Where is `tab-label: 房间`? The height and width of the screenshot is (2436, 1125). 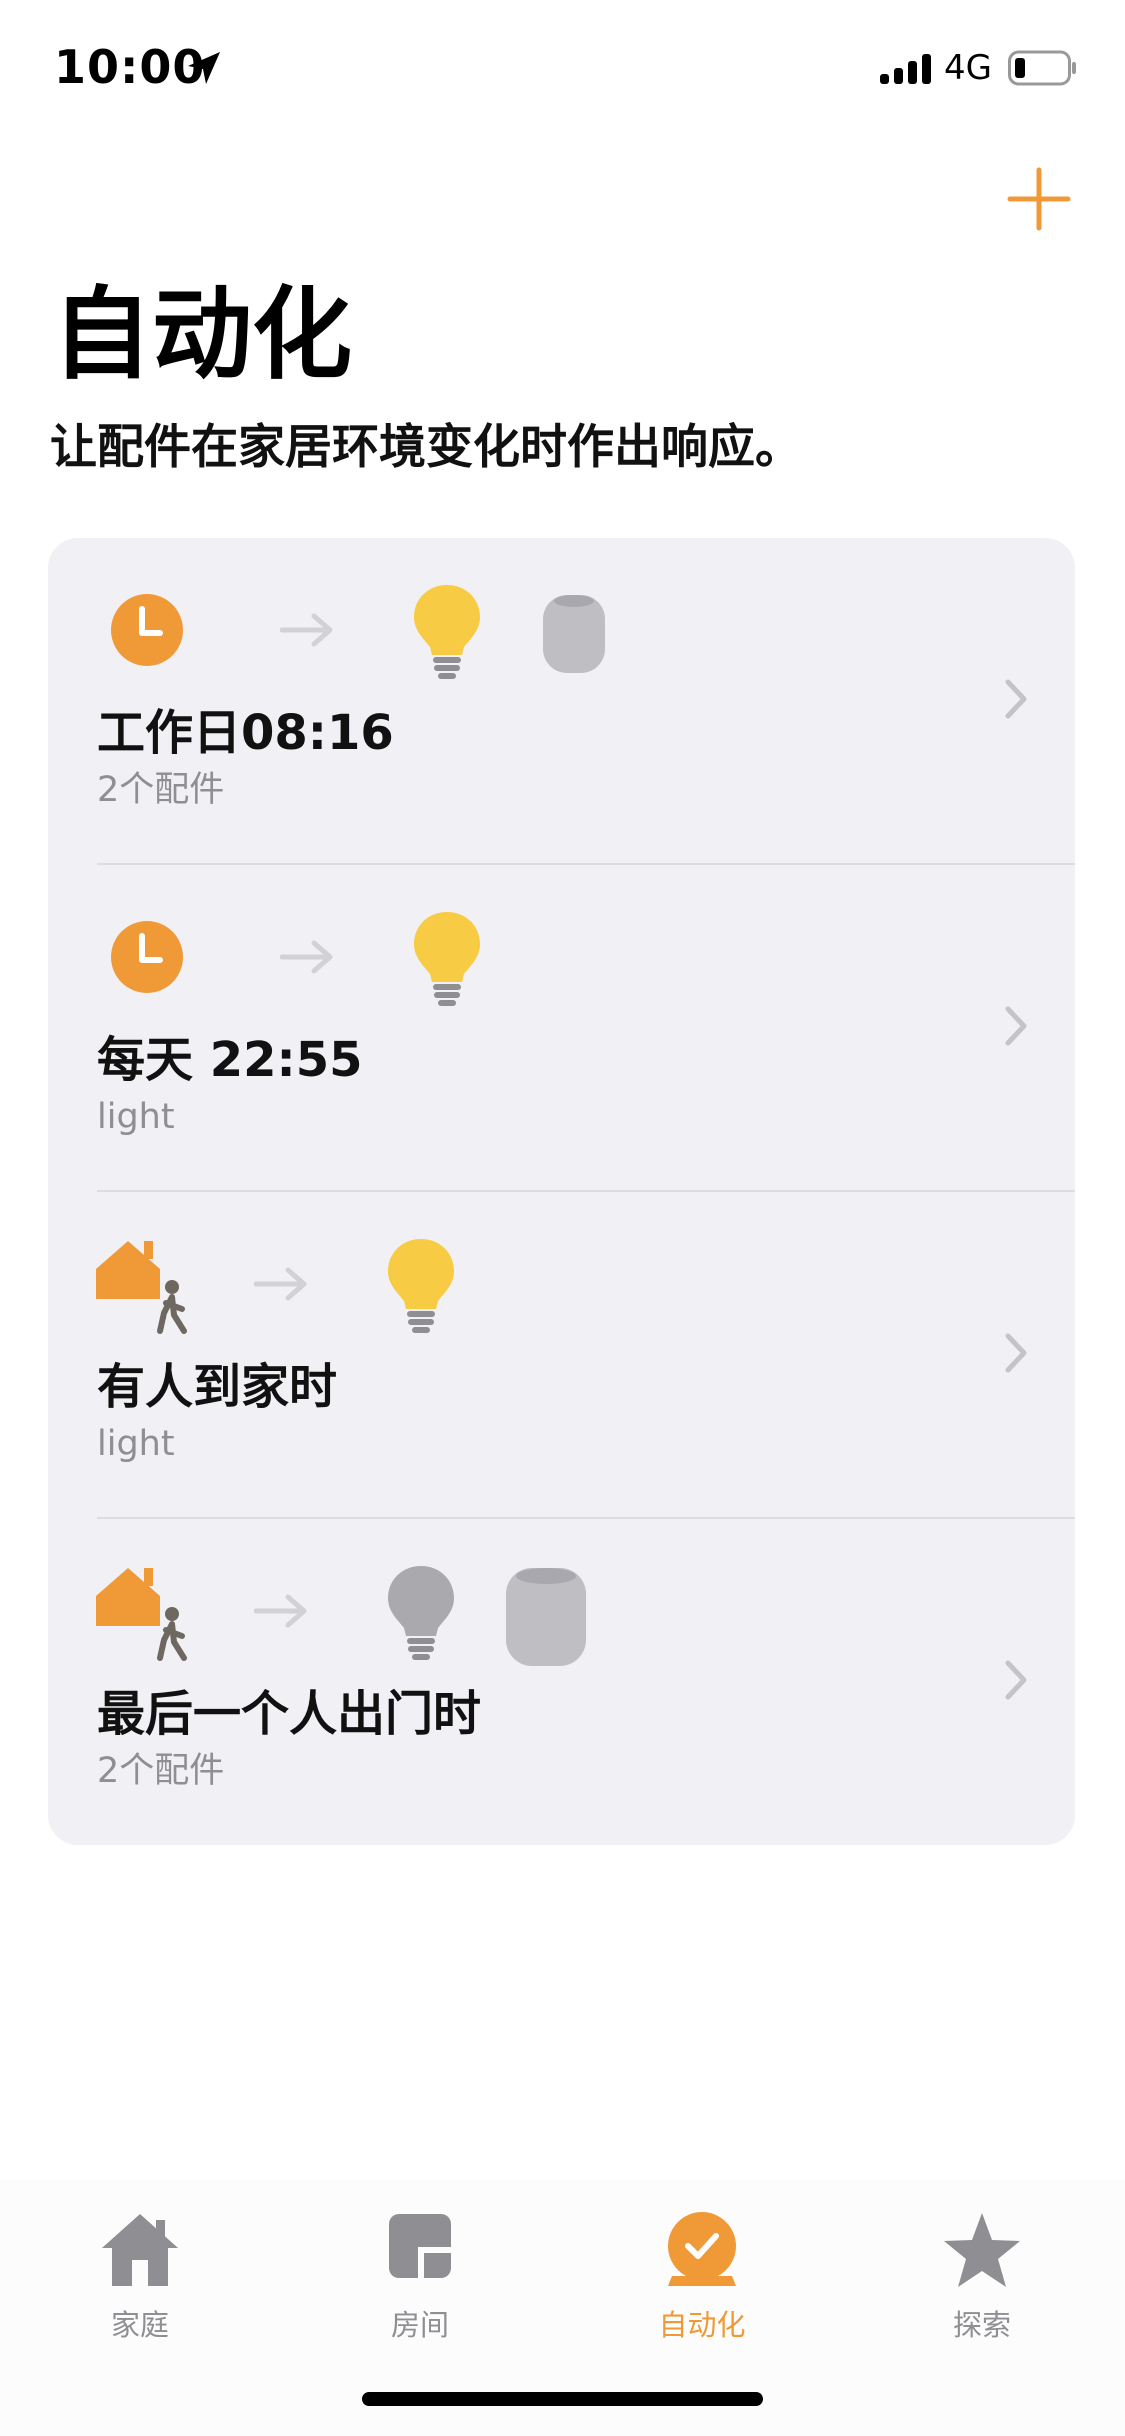
tab-label: 房间 is located at coordinates (419, 2325).